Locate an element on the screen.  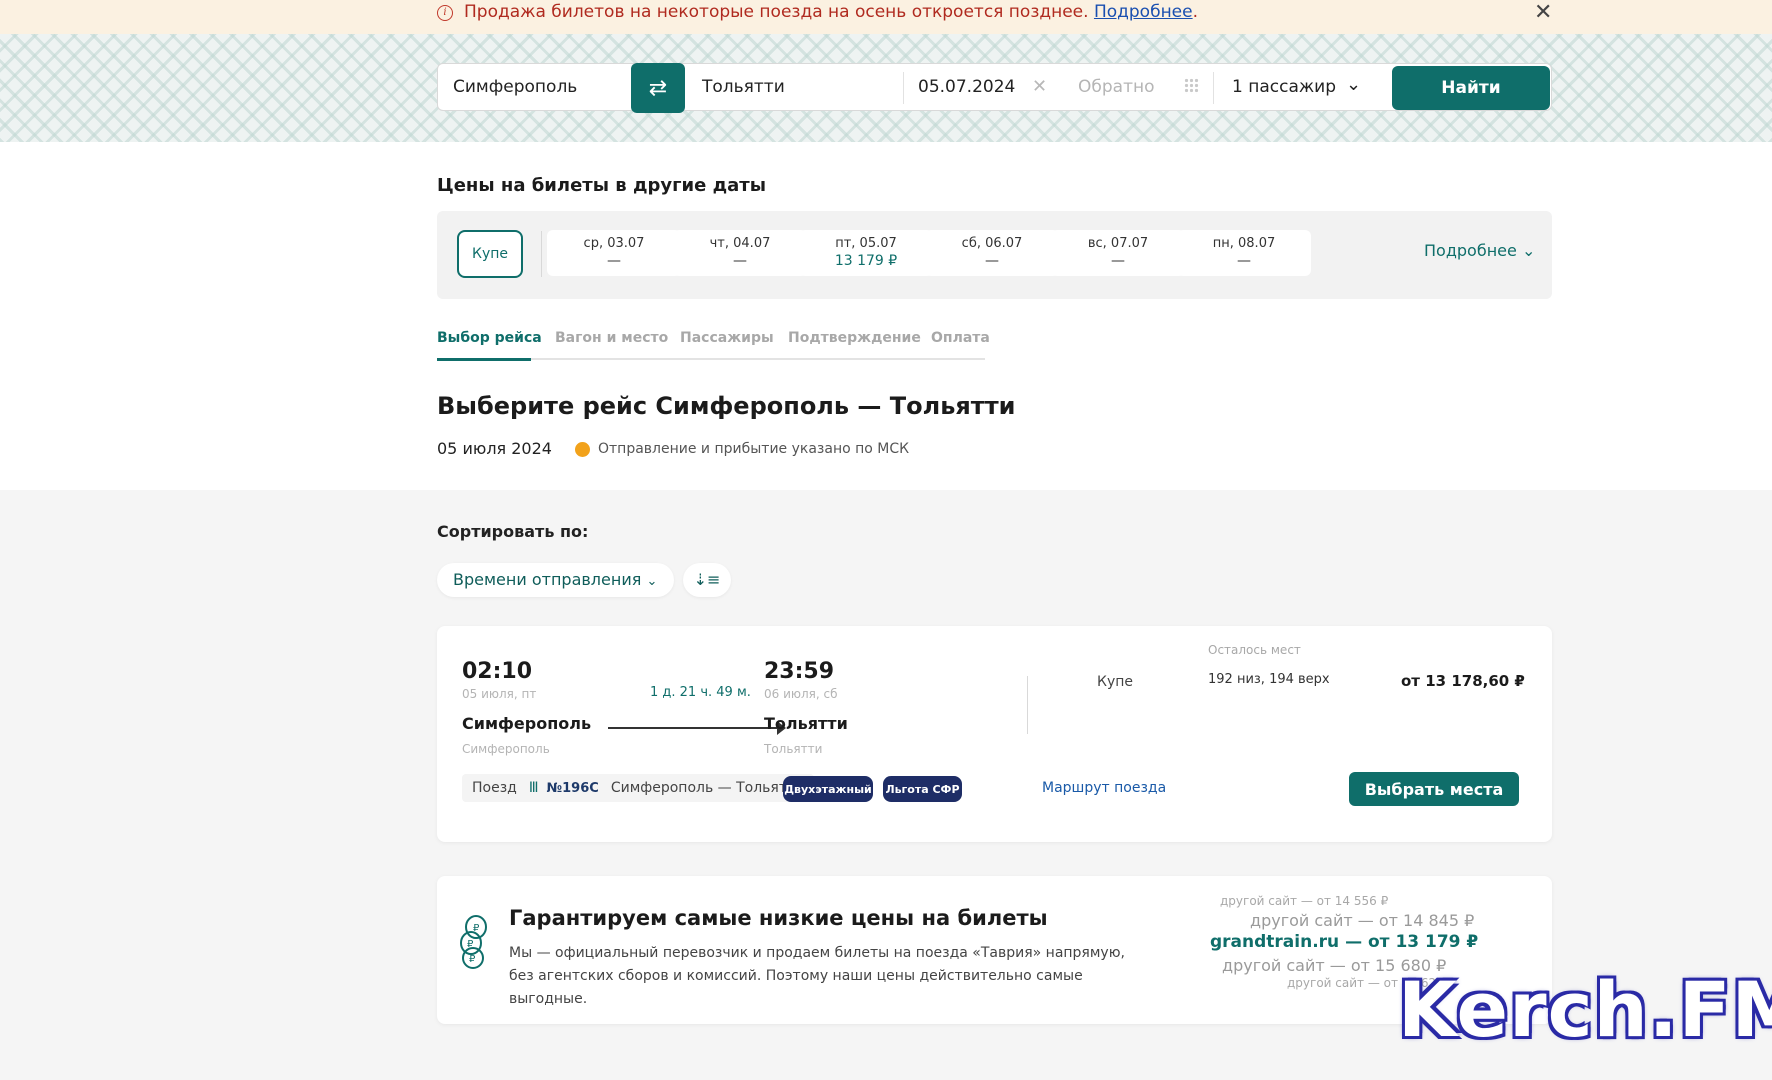
sort-direction-button: ⇣≡ is located at coordinates (707, 580).